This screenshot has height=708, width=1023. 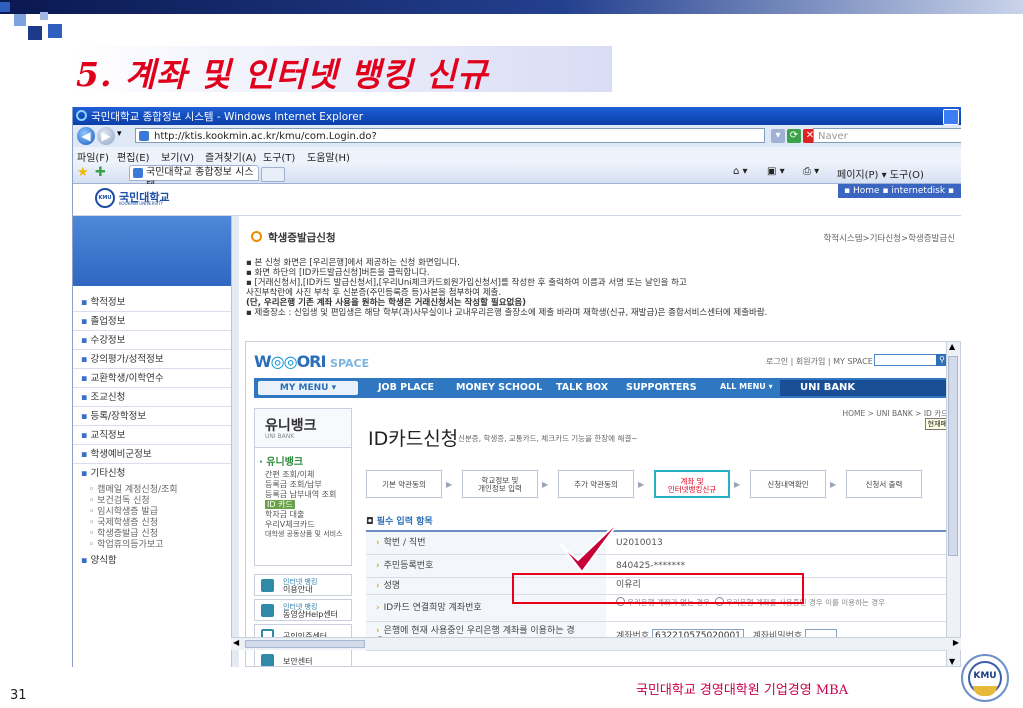 What do you see at coordinates (353, 263) in the screenshot?
I see `notice-line: ▪ 본 신청 화면은 [우리은행]에서 제공하는 신청 화면입니다.` at bounding box center [353, 263].